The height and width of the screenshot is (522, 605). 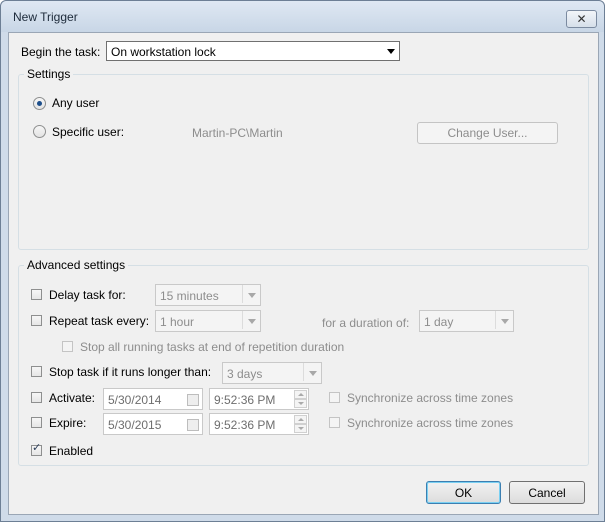 I want to click on repeat-task-checkbox, so click(x=36, y=320).